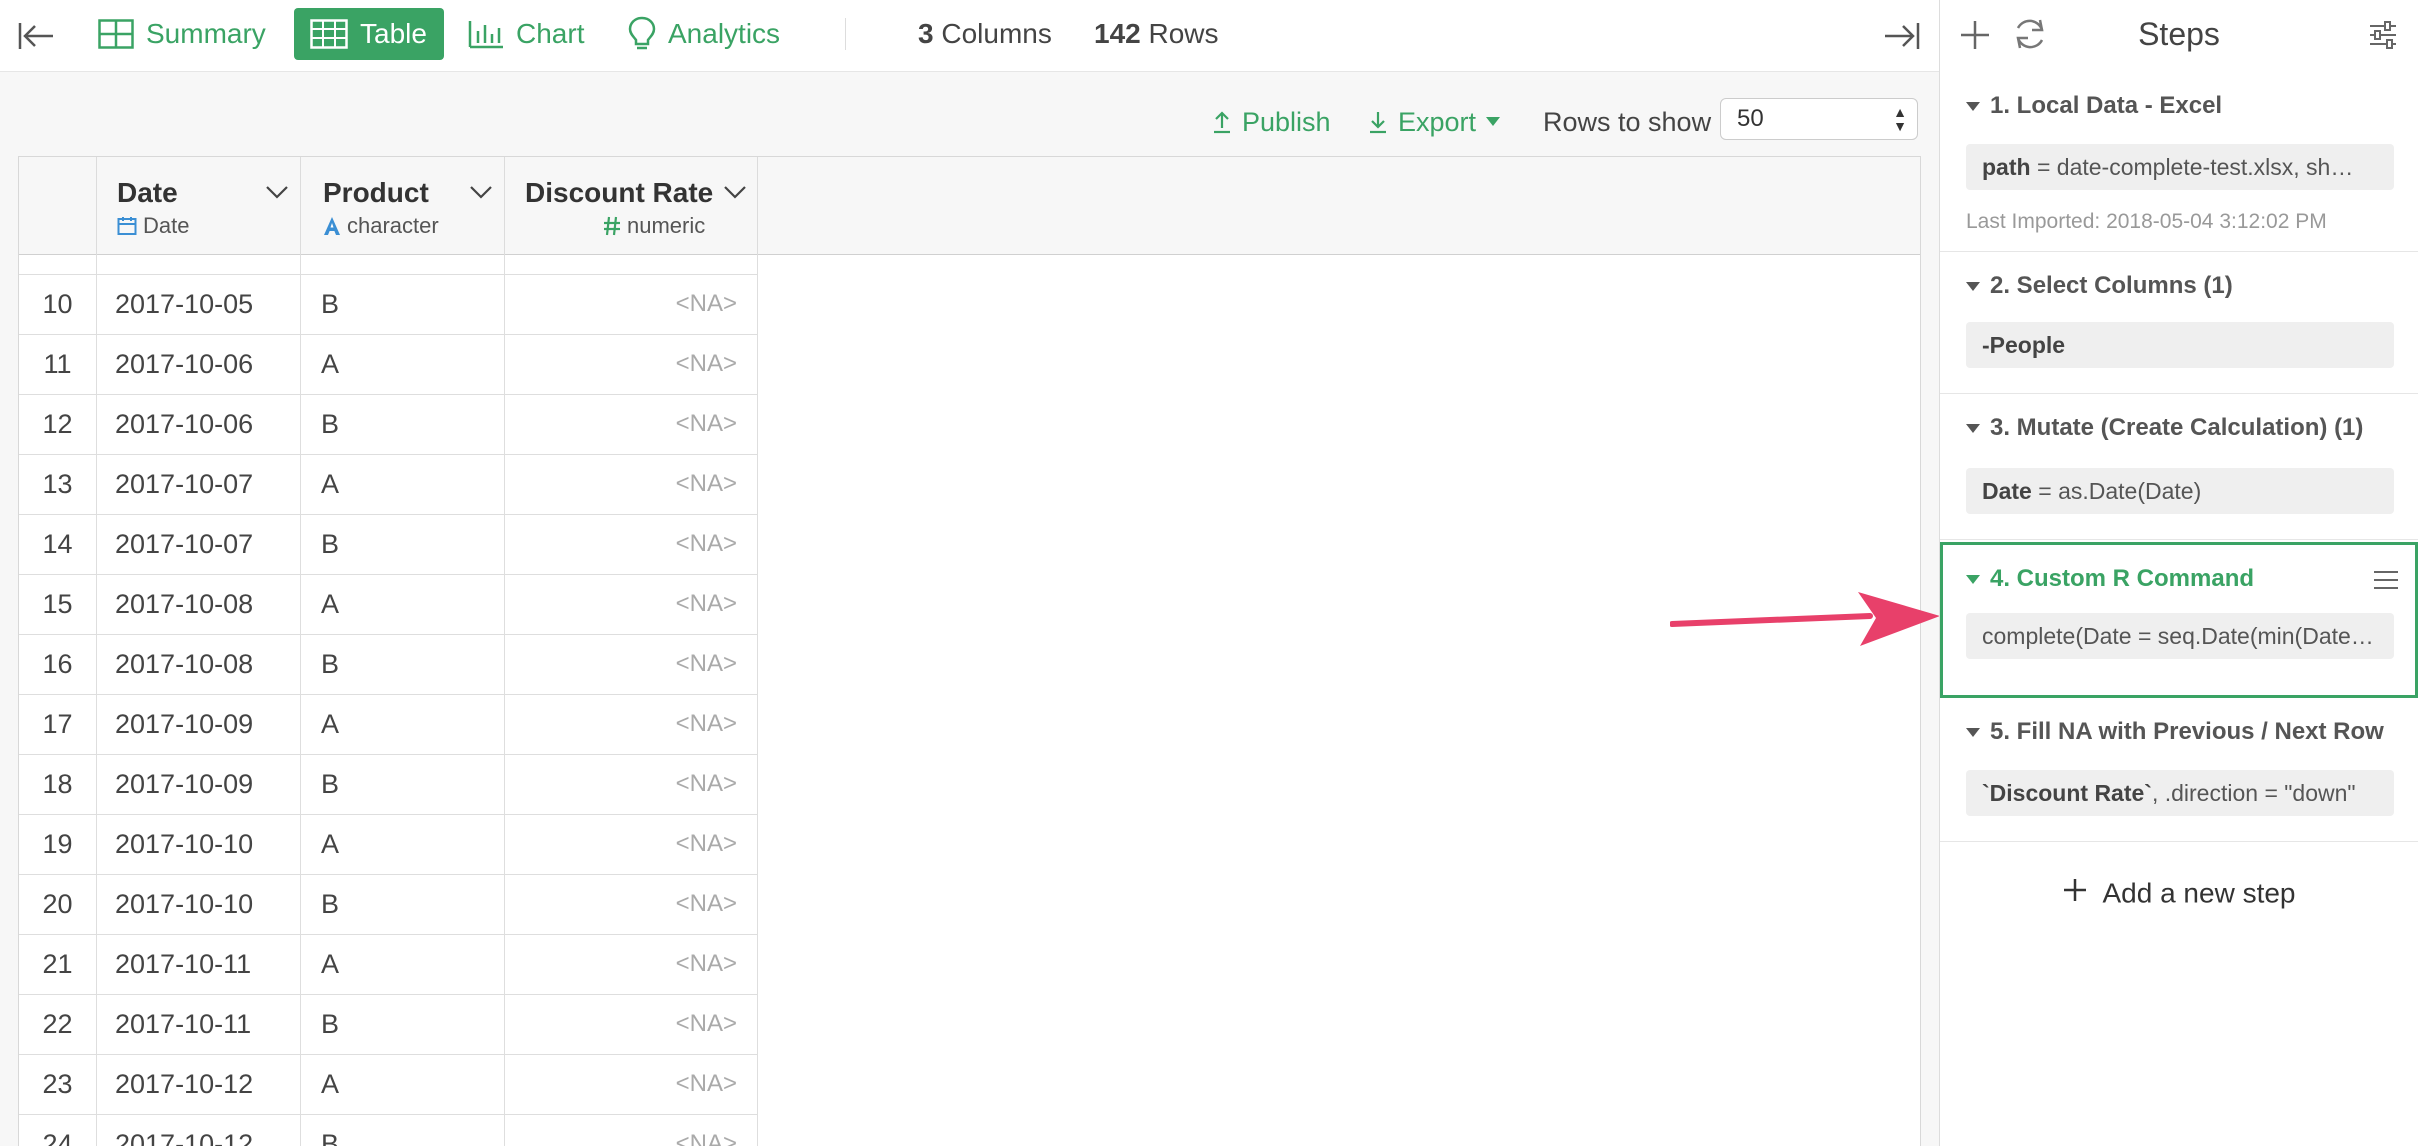  Describe the element at coordinates (36, 36) in the screenshot. I see `collapse-left-icon` at that location.